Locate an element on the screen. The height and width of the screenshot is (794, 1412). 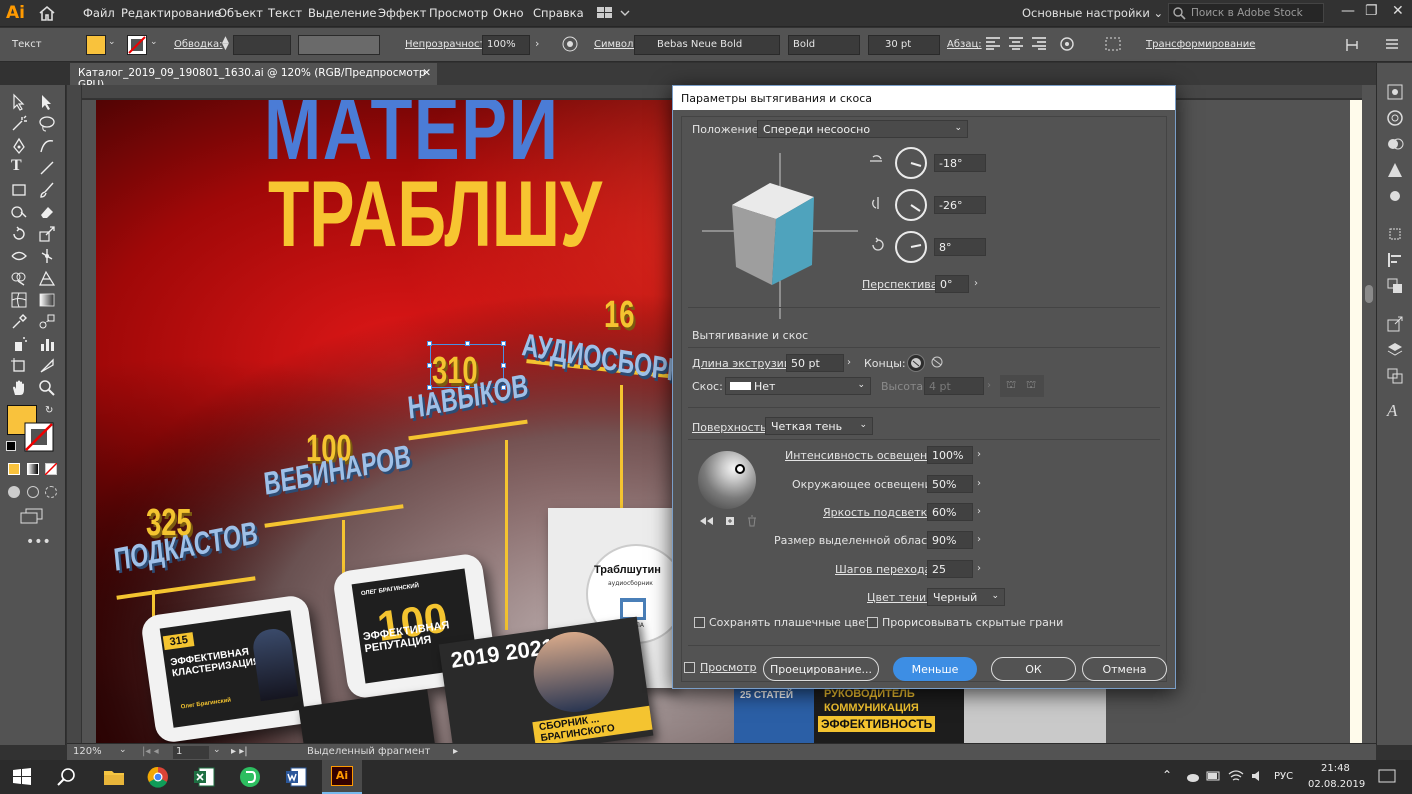
chrome-icon is located at coordinates (158, 777).